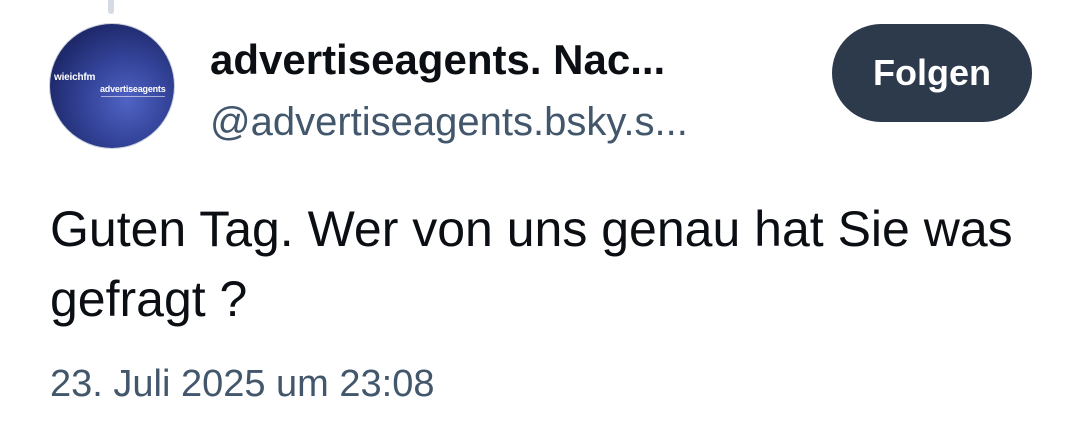 The width and height of the screenshot is (1080, 426). What do you see at coordinates (242, 384) in the screenshot?
I see `post-timestamp: 23. Juli 2025 um 23:08` at bounding box center [242, 384].